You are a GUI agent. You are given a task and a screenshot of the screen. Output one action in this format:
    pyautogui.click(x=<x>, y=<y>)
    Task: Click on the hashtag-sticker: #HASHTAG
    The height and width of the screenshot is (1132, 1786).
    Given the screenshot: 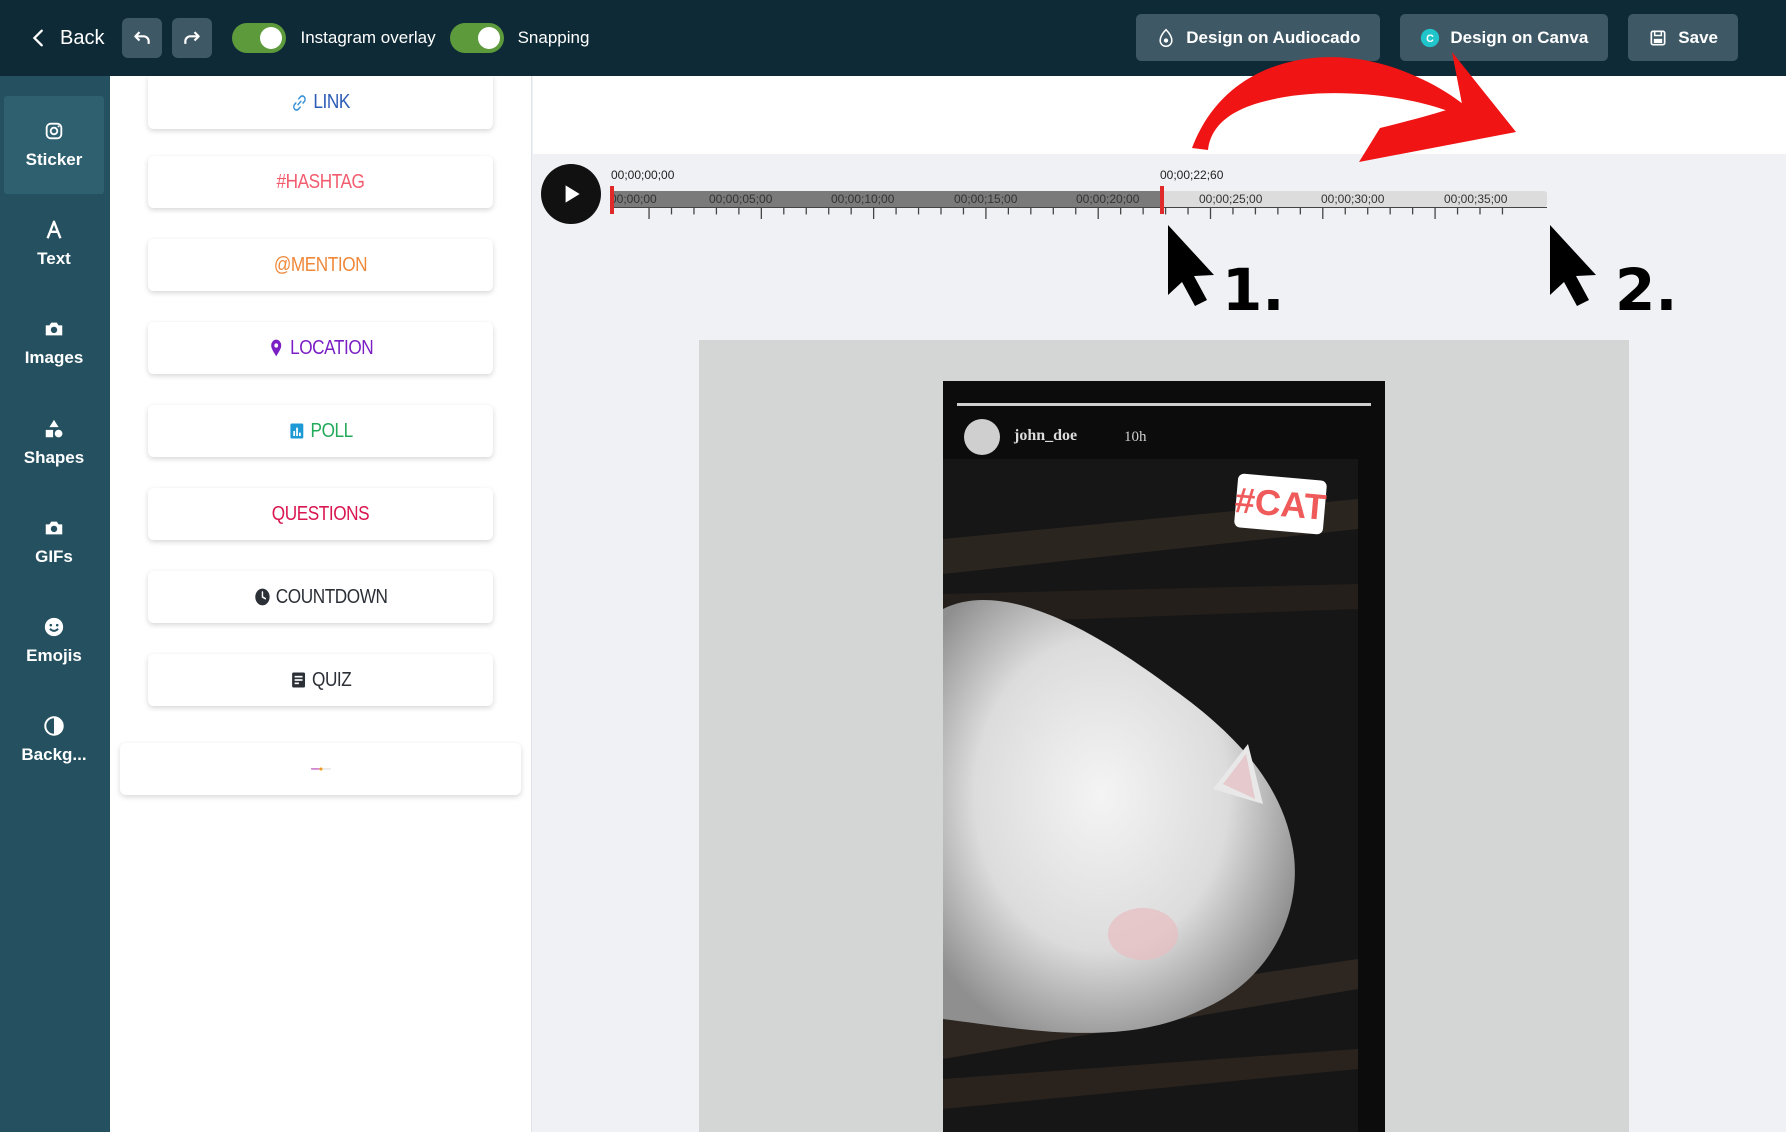 What is the action you would take?
    pyautogui.click(x=320, y=182)
    